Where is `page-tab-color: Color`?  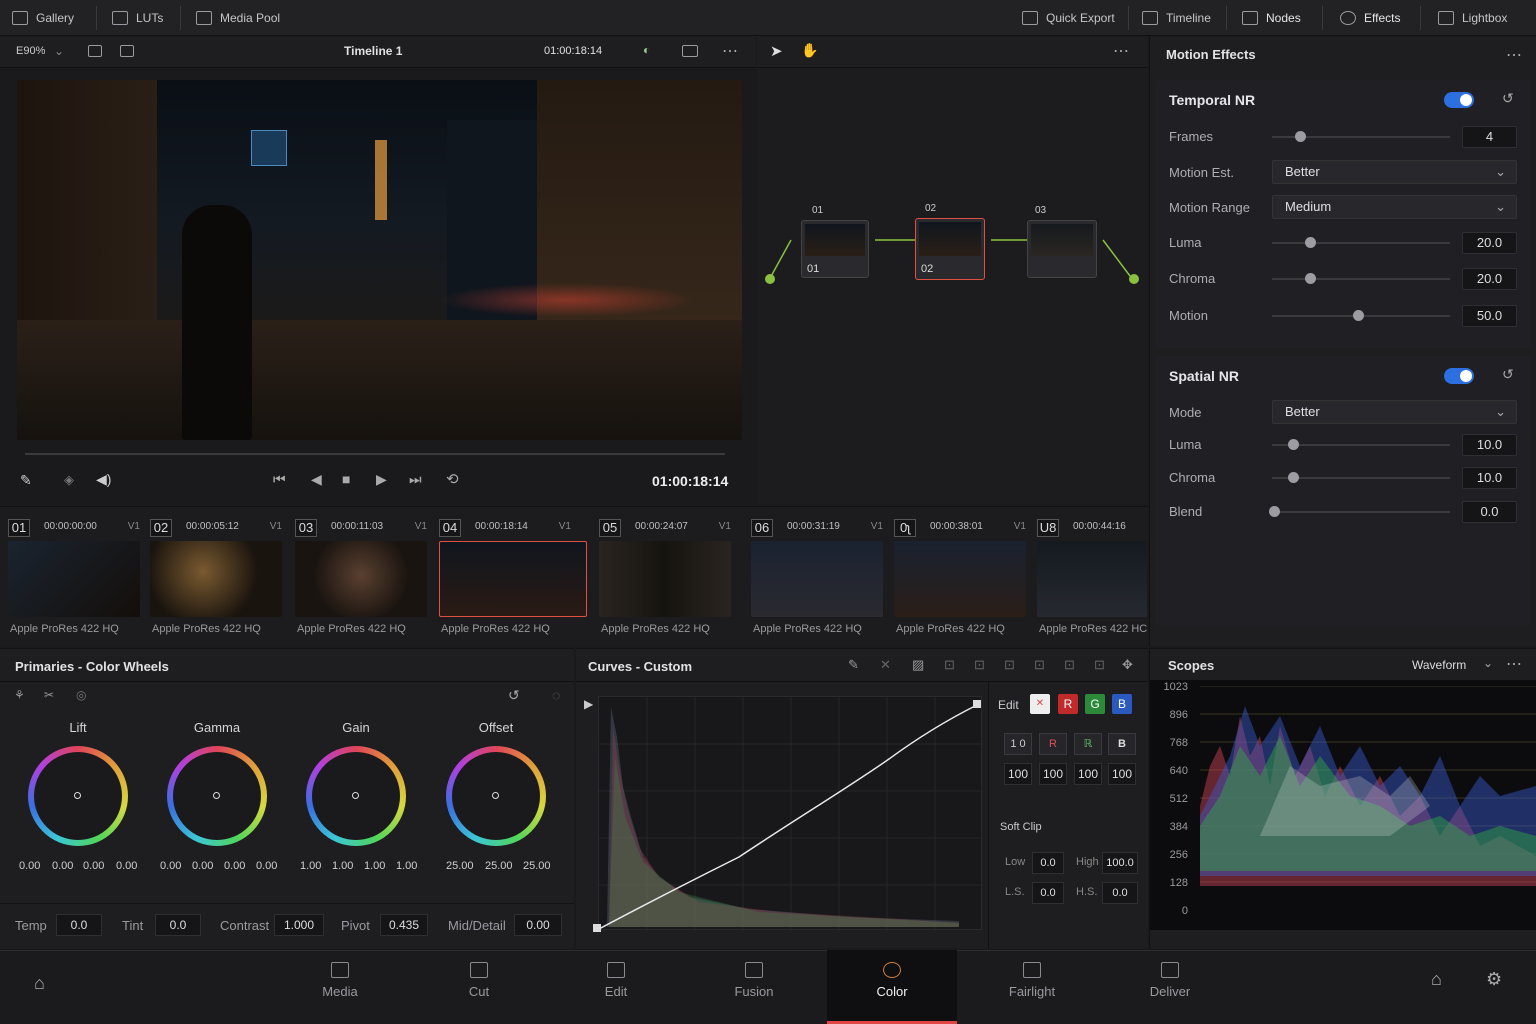 page-tab-color: Color is located at coordinates (892, 987).